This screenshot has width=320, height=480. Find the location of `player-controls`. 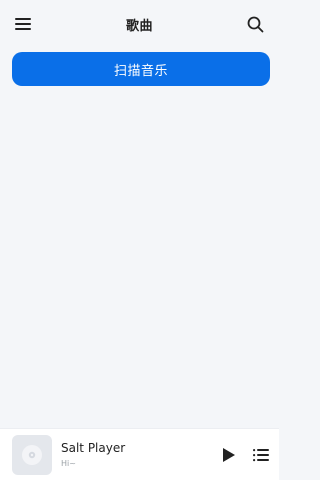

player-controls is located at coordinates (245, 455).